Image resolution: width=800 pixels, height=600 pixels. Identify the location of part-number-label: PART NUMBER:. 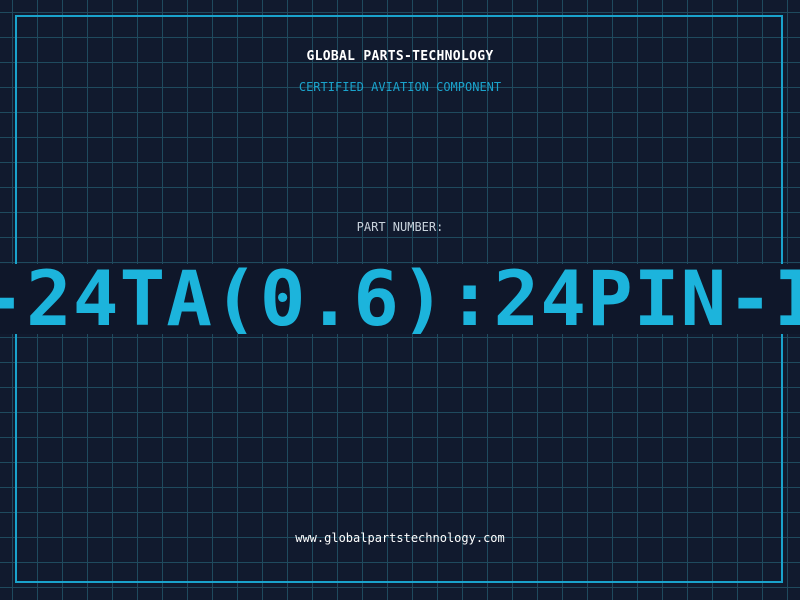
(400, 227).